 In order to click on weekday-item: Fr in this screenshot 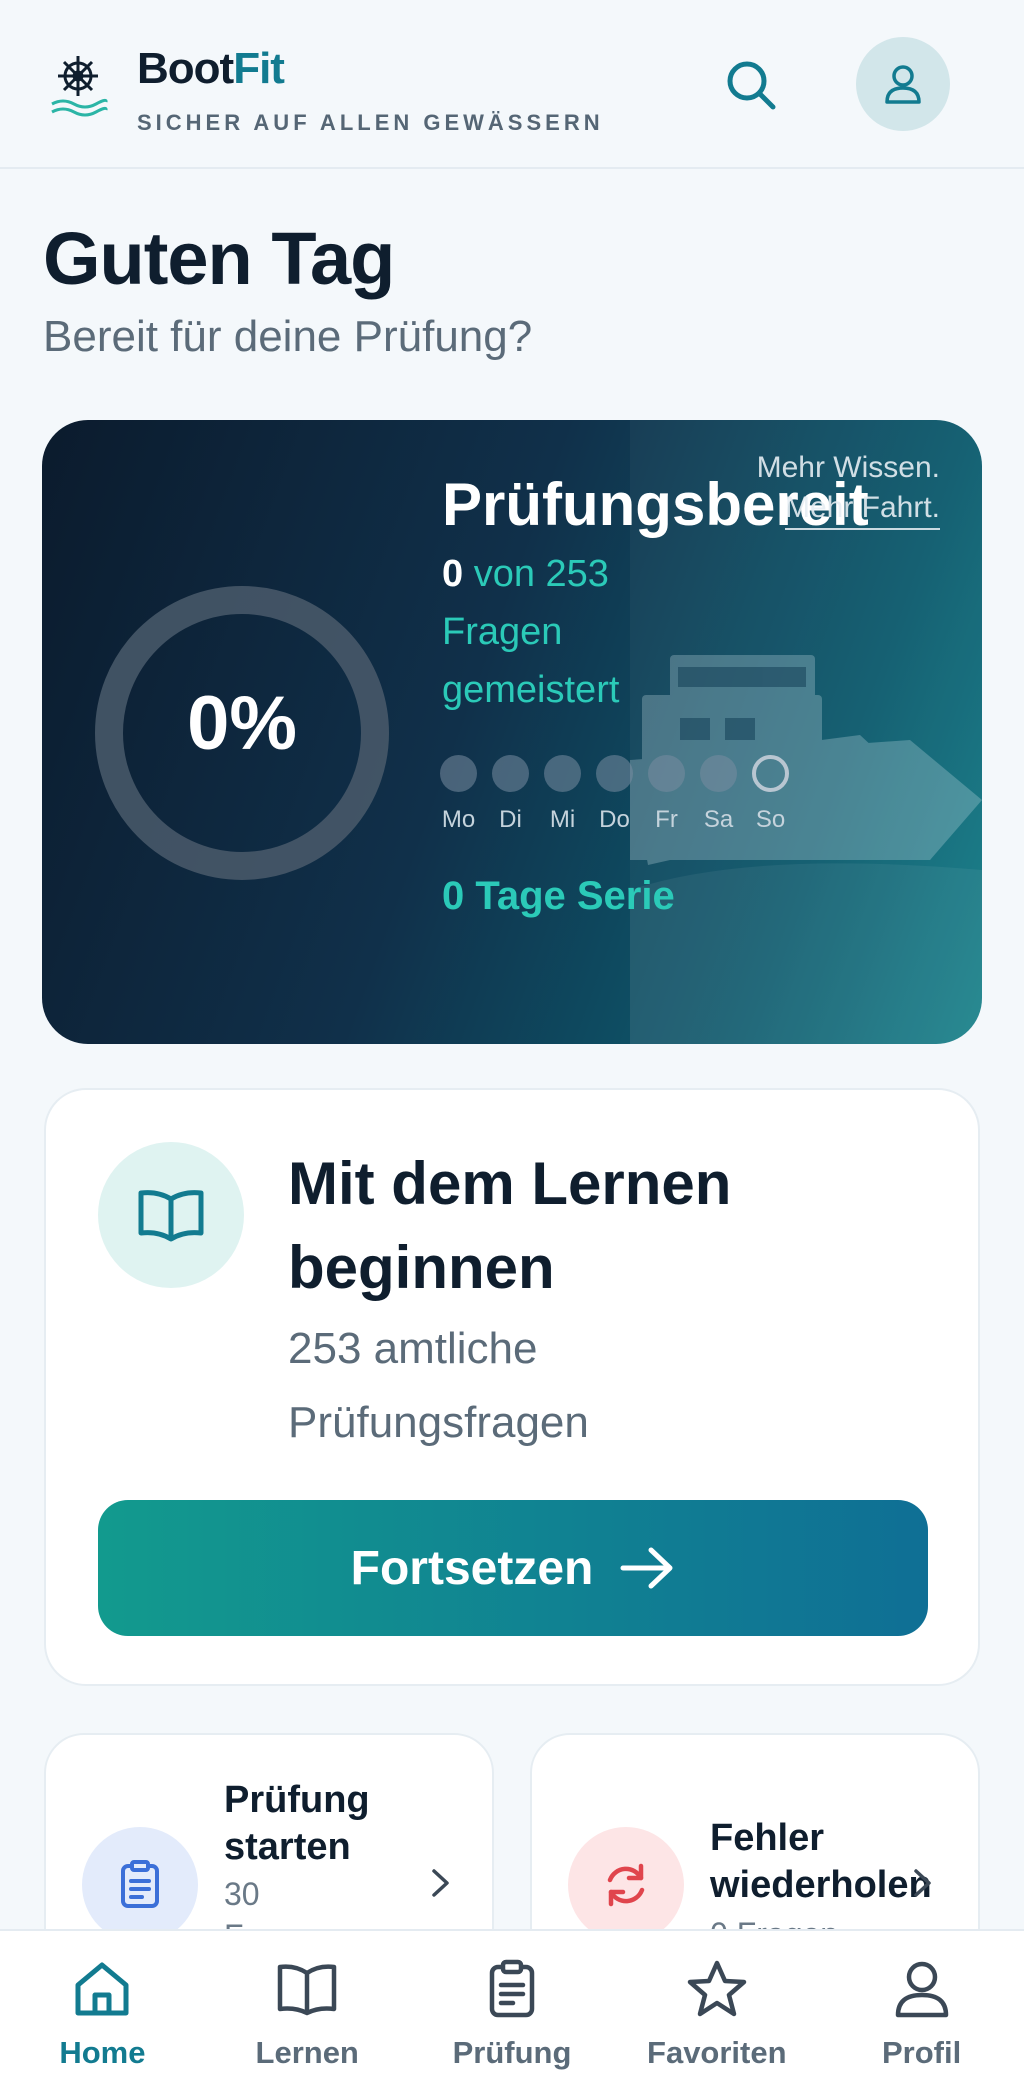, I will do `click(666, 794)`.